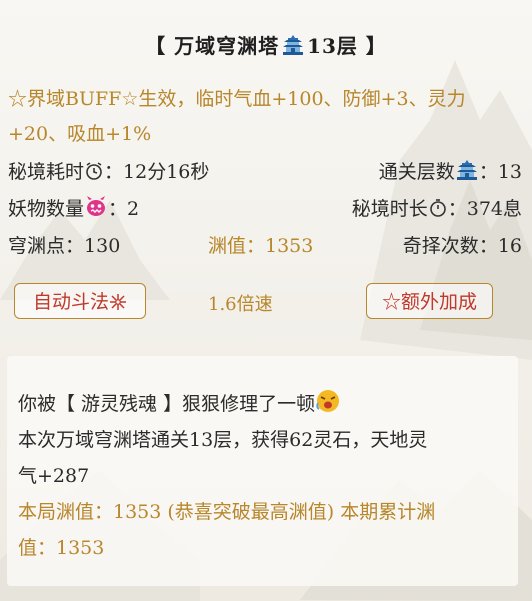 The height and width of the screenshot is (601, 532). What do you see at coordinates (265, 172) in the screenshot?
I see `stats-row-1: 秘境耗时 ：12分16秒 通关层数 ：13` at bounding box center [265, 172].